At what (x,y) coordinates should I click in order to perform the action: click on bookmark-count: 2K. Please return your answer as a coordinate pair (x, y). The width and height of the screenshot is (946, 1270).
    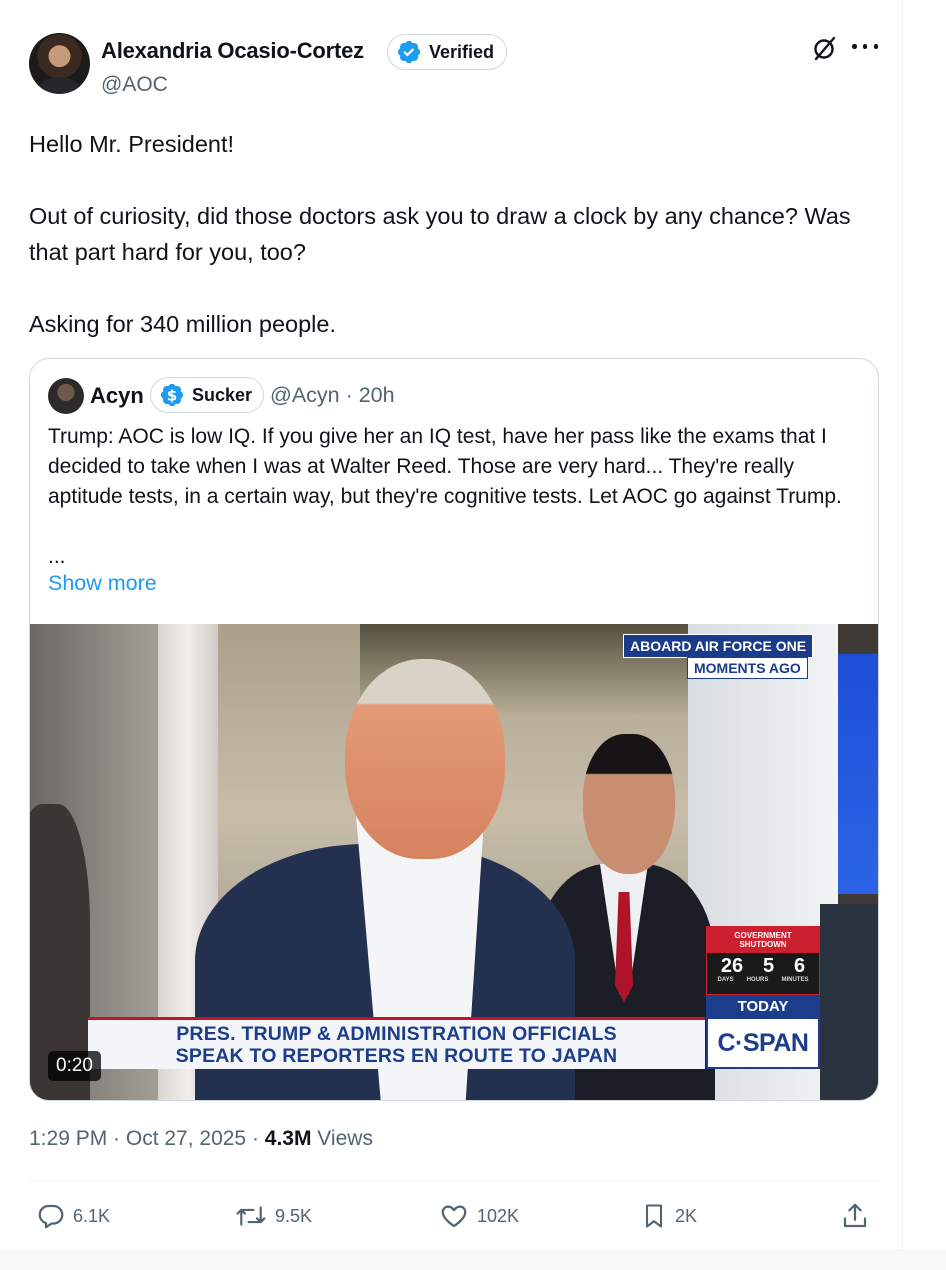
    Looking at the image, I should click on (686, 1215).